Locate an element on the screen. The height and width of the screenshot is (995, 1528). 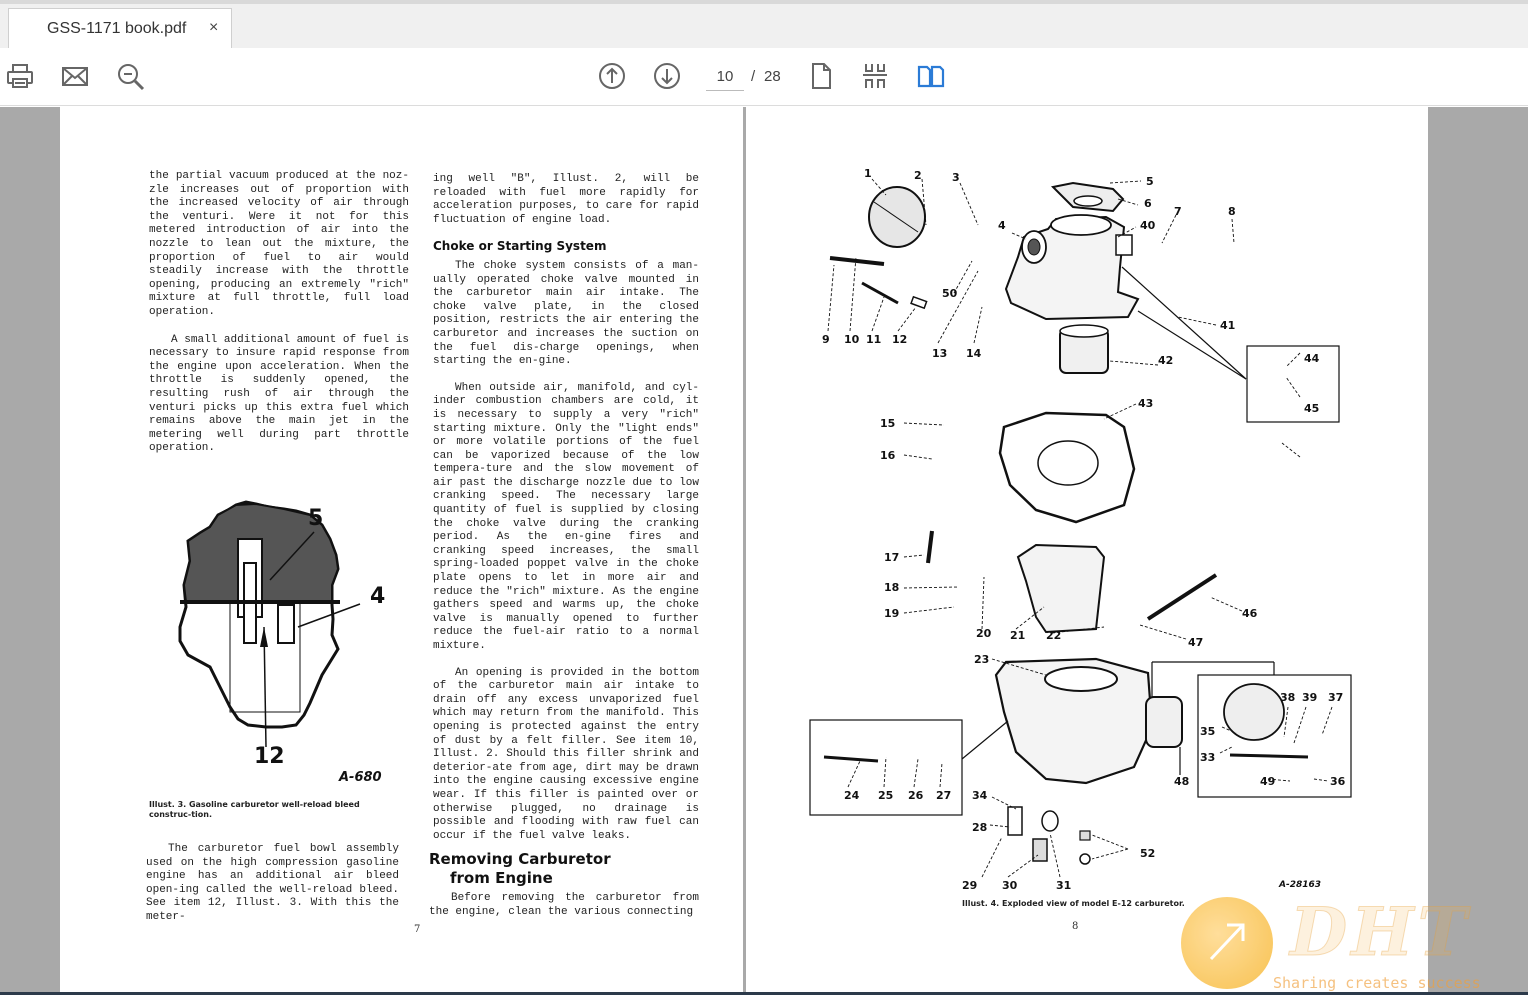
page-number-input: 10 is located at coordinates (725, 77).